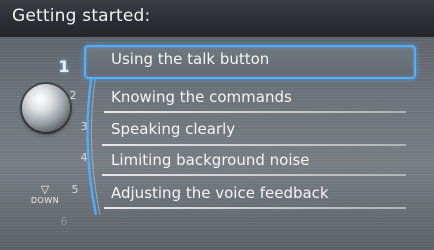 Image resolution: width=434 pixels, height=250 pixels. What do you see at coordinates (220, 193) in the screenshot?
I see `menu-item-5: Adjusting the voice feedback` at bounding box center [220, 193].